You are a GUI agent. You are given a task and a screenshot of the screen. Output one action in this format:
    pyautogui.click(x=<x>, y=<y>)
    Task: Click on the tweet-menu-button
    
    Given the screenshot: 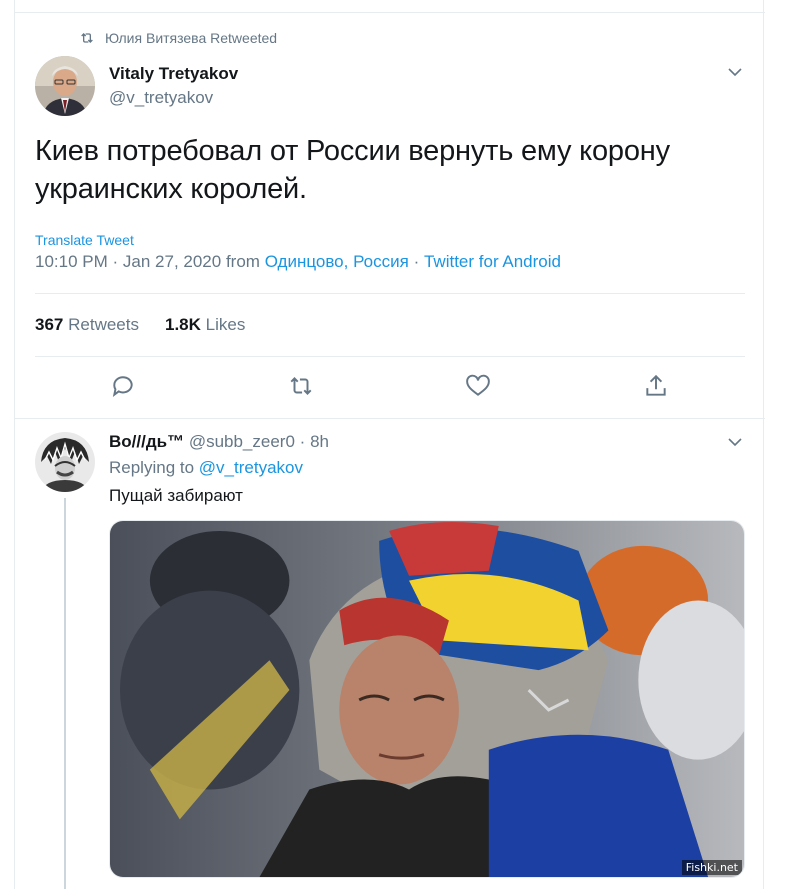 What is the action you would take?
    pyautogui.click(x=735, y=72)
    